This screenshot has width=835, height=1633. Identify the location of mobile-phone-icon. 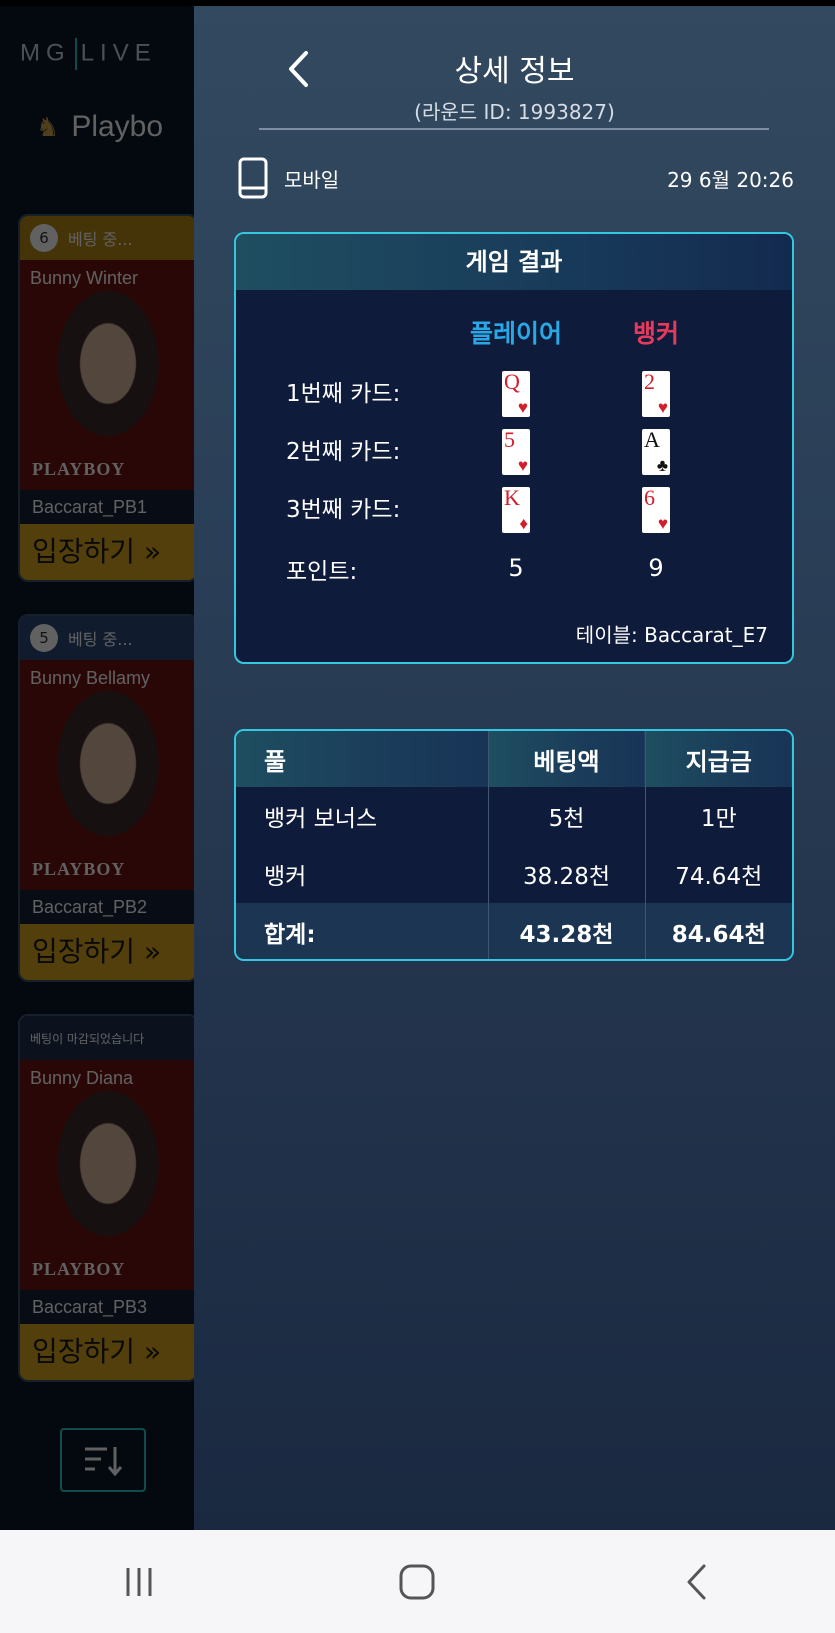
(253, 178).